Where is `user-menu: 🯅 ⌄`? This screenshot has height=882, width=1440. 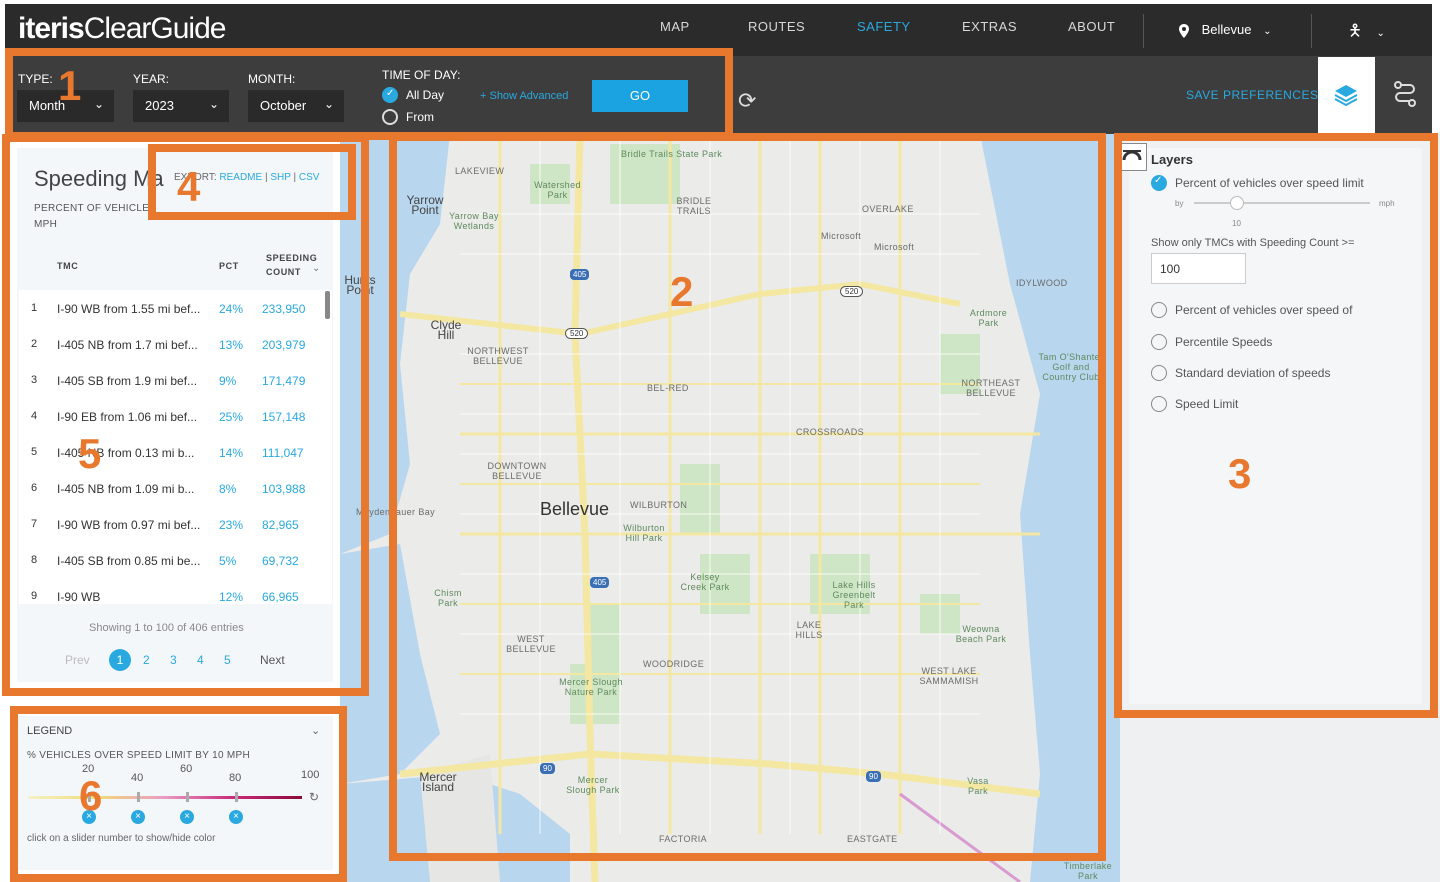 user-menu: 🯅 ⌄ is located at coordinates (1366, 33).